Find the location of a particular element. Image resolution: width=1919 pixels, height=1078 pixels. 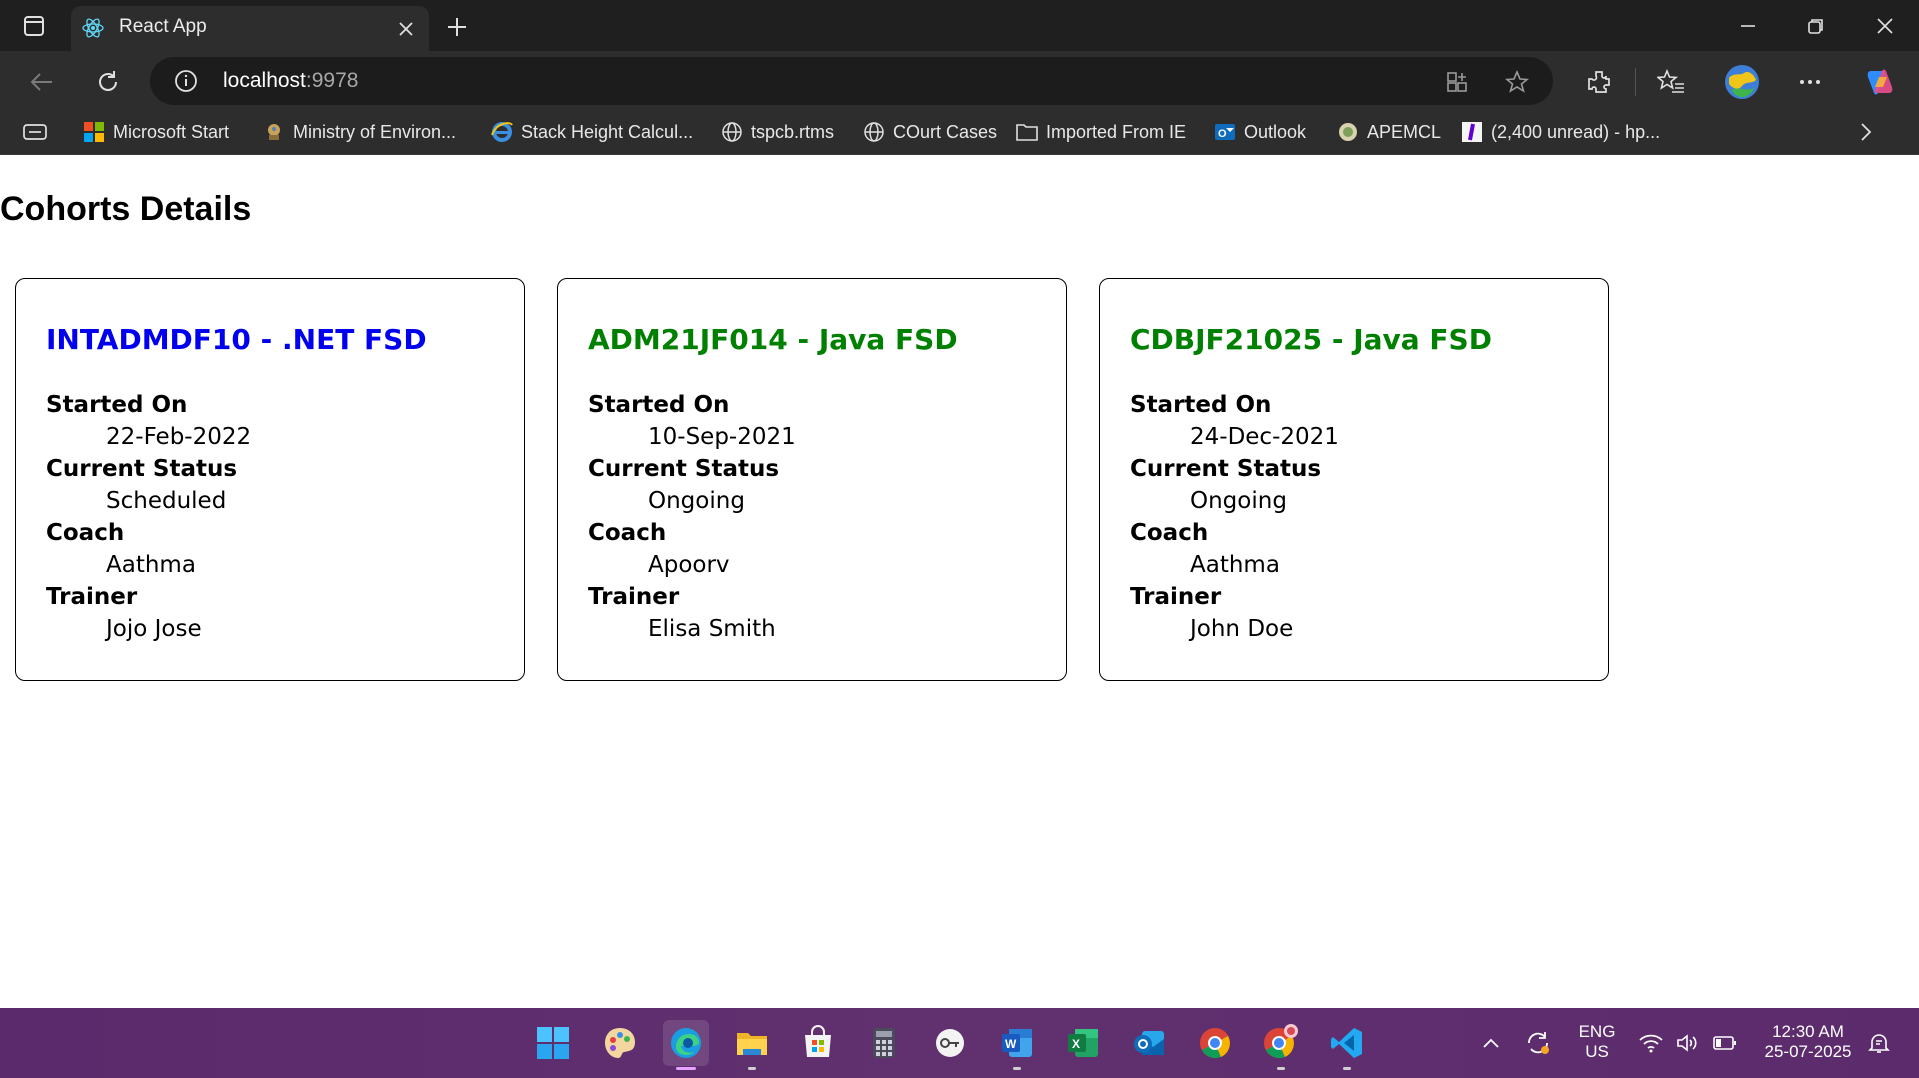

chrome-app-icon is located at coordinates (1215, 1043).